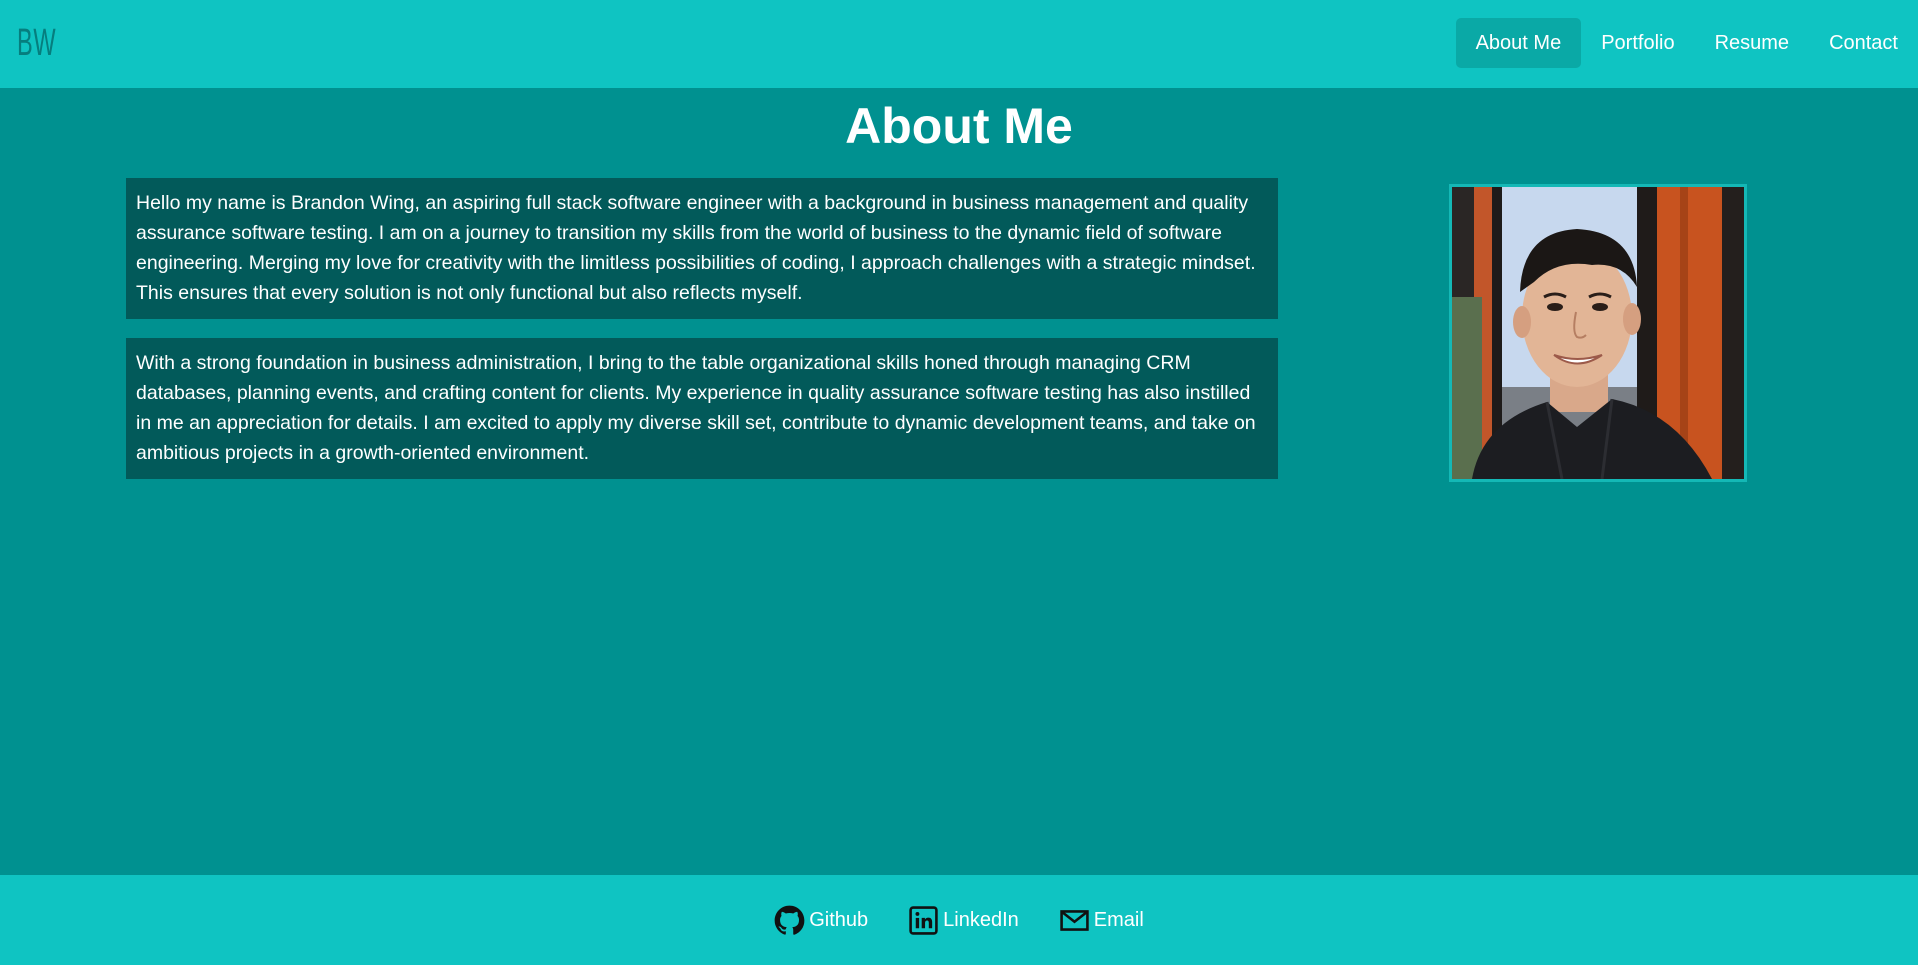 The image size is (1918, 965). I want to click on profile-photo, so click(1598, 333).